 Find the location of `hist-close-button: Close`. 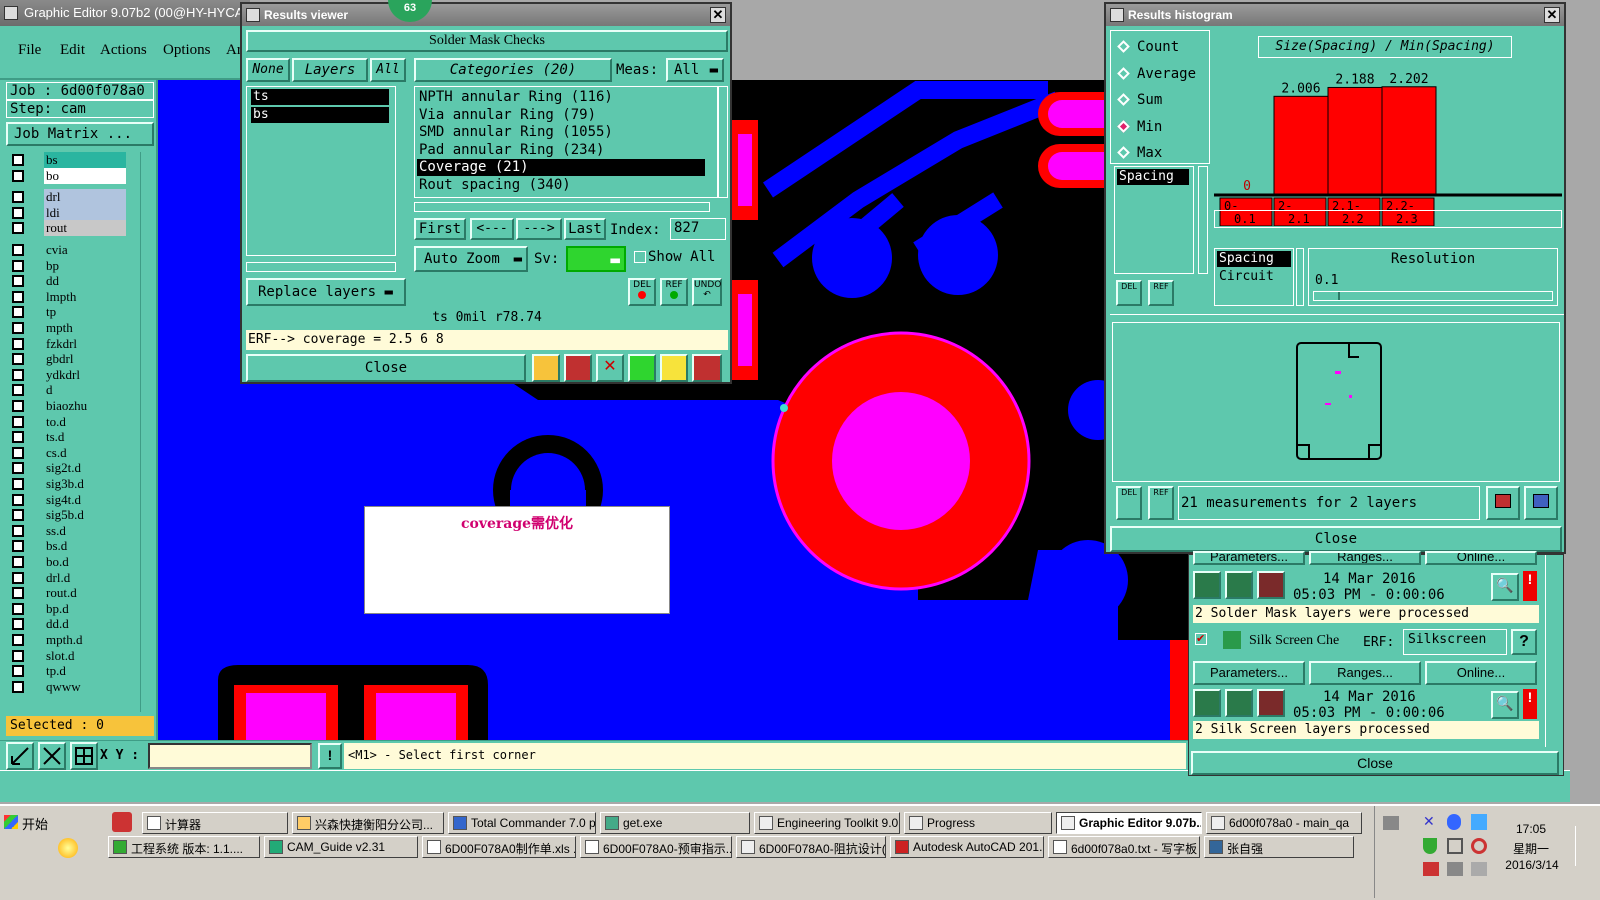

hist-close-button: Close is located at coordinates (1336, 539).